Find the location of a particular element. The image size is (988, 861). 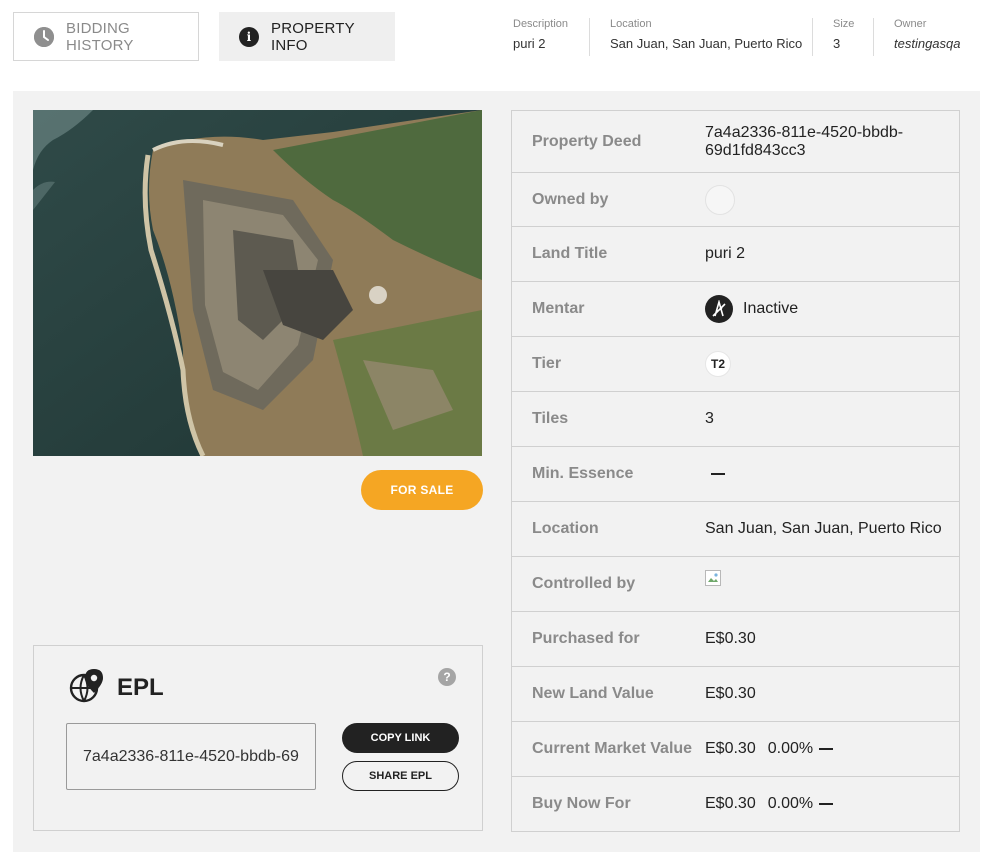

buy-now-for-value: E$0.30 0.00% is located at coordinates (769, 804).